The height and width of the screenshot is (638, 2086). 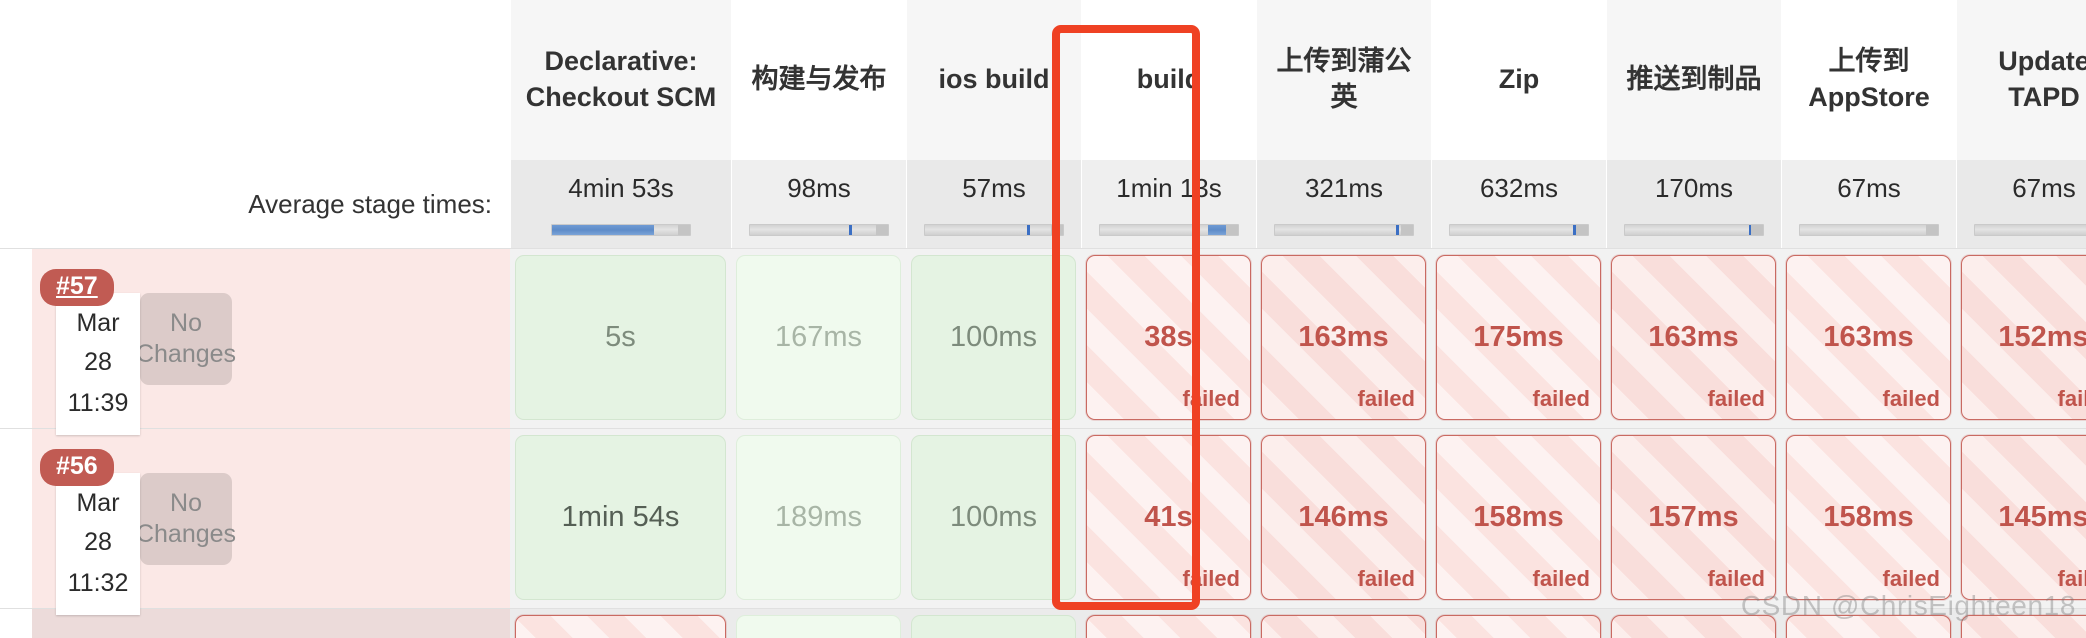 What do you see at coordinates (77, 287) in the screenshot?
I see `build-number-badge: #57` at bounding box center [77, 287].